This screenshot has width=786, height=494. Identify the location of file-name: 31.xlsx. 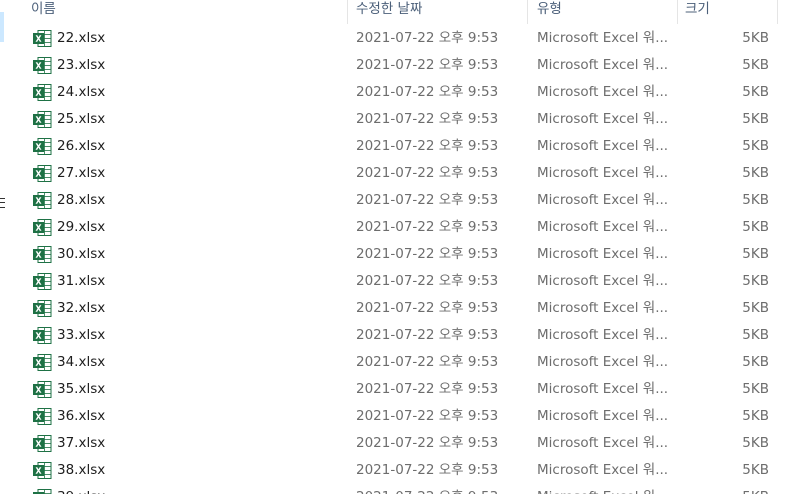
(81, 281).